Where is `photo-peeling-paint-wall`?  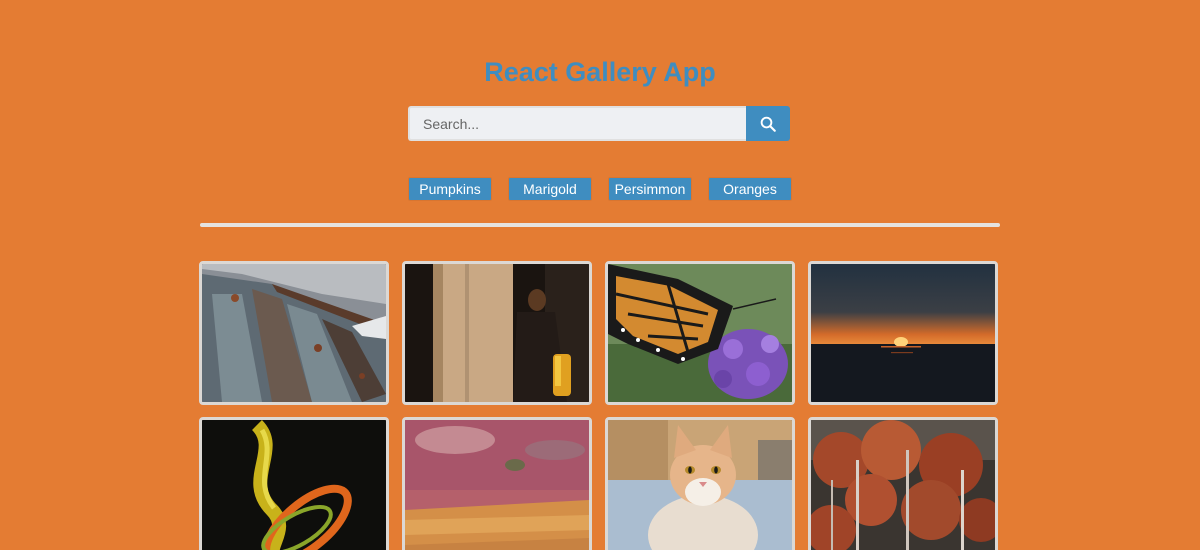 photo-peeling-paint-wall is located at coordinates (497, 483).